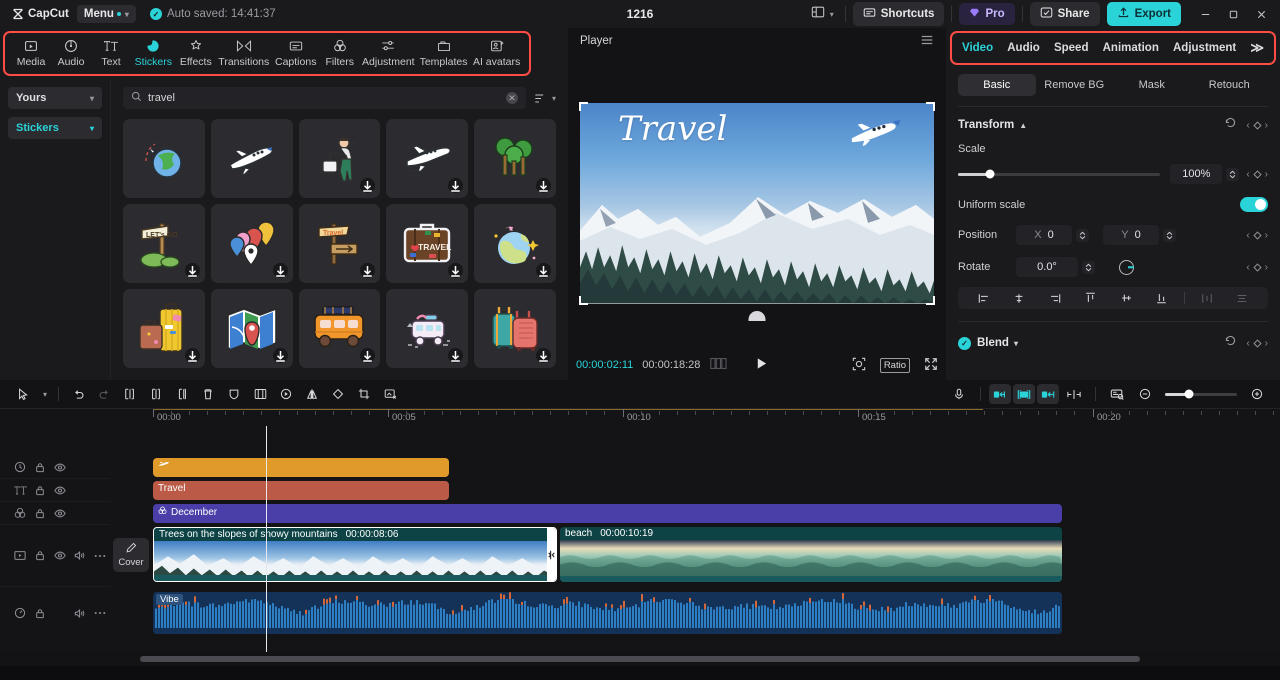  Describe the element at coordinates (1257, 174) in the screenshot. I see `scale-keyframe-icon: ‹ ›` at that location.